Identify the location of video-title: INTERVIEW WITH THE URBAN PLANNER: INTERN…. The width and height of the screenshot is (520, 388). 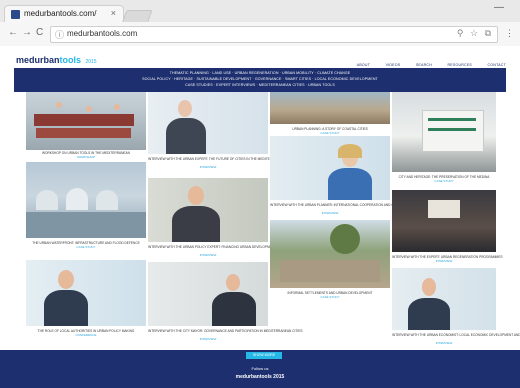
(336, 205).